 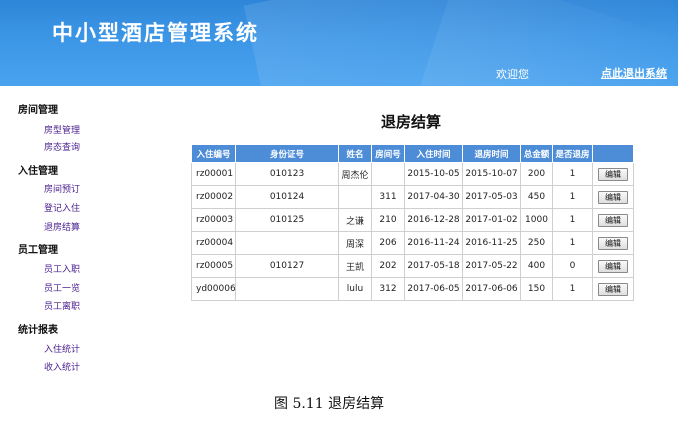 What do you see at coordinates (433, 266) in the screenshot?
I see `table-cell: 2017-05-18` at bounding box center [433, 266].